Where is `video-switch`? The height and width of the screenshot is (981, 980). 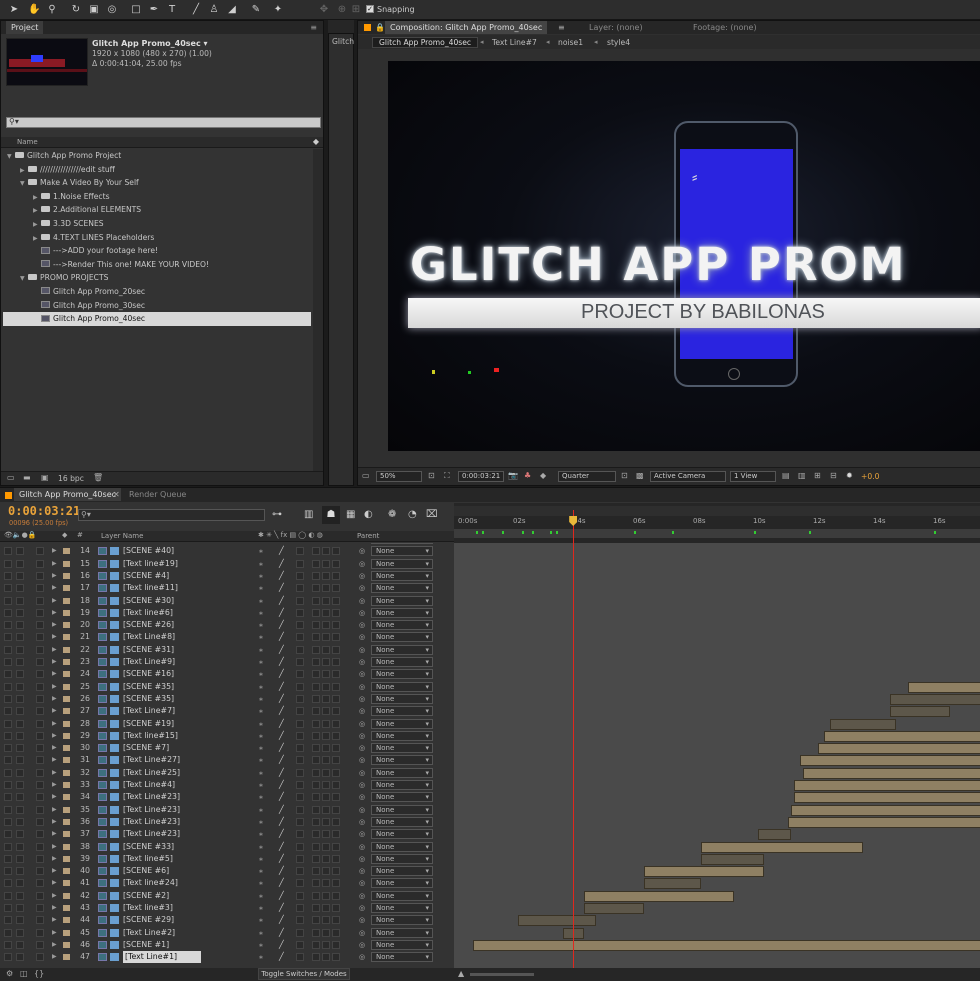
video-switch is located at coordinates (8, 748).